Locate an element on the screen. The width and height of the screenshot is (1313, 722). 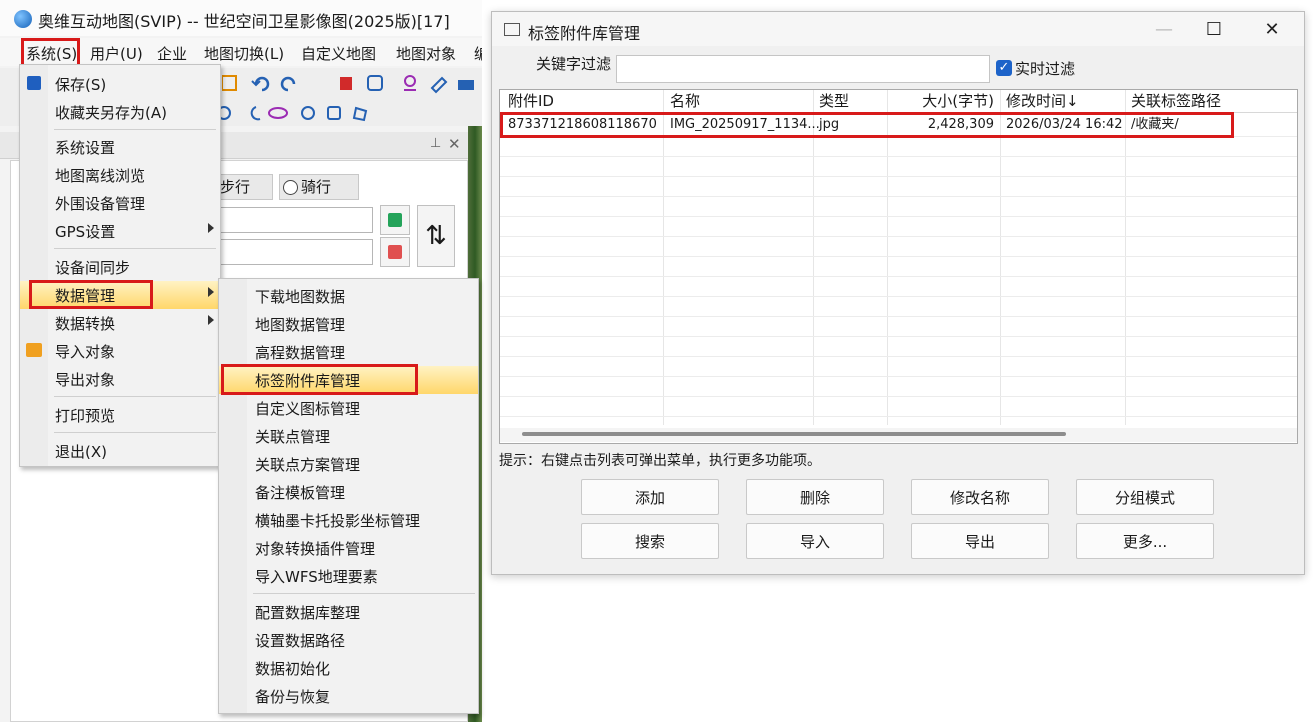
menu-item-peripheral-devices: 外围设备管理 is located at coordinates (120, 203).